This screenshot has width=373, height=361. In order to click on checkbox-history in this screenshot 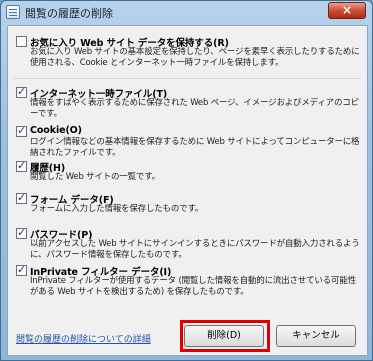, I will do `click(21, 165)`.